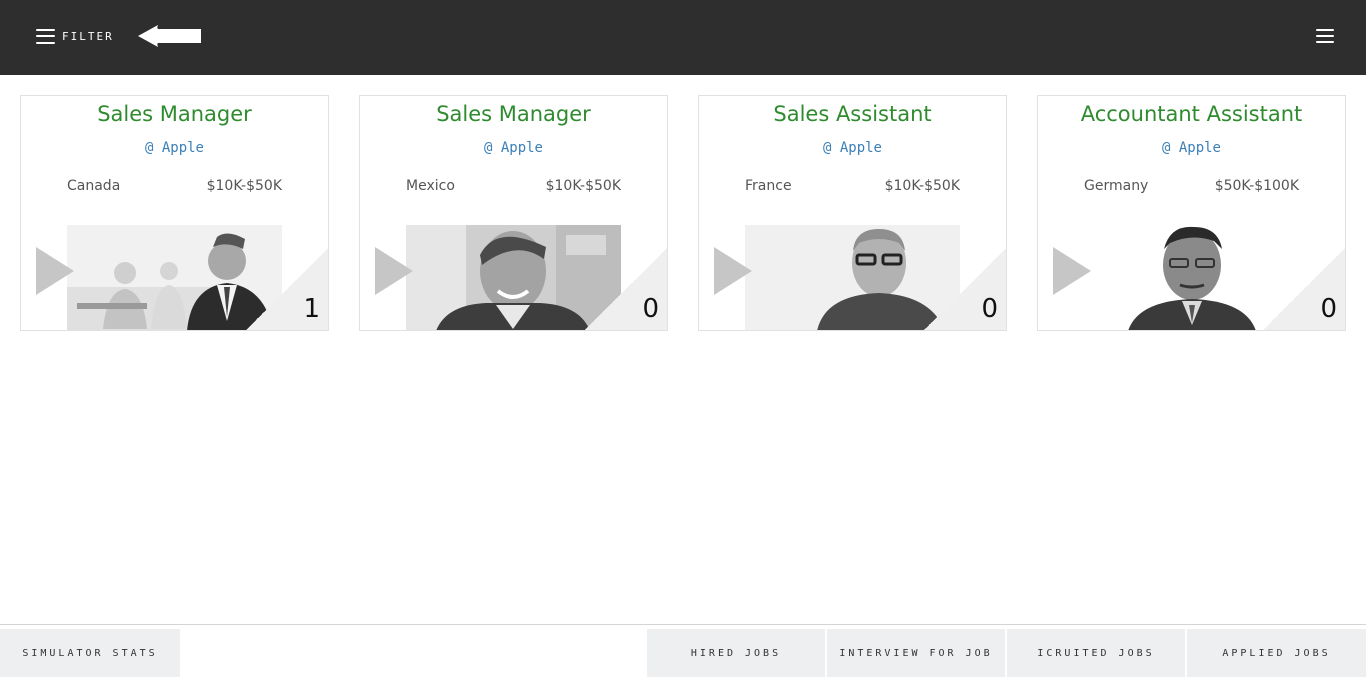 The height and width of the screenshot is (677, 1366). Describe the element at coordinates (1276, 653) in the screenshot. I see `applied-jobs-tab: APPLIED JOBS` at that location.